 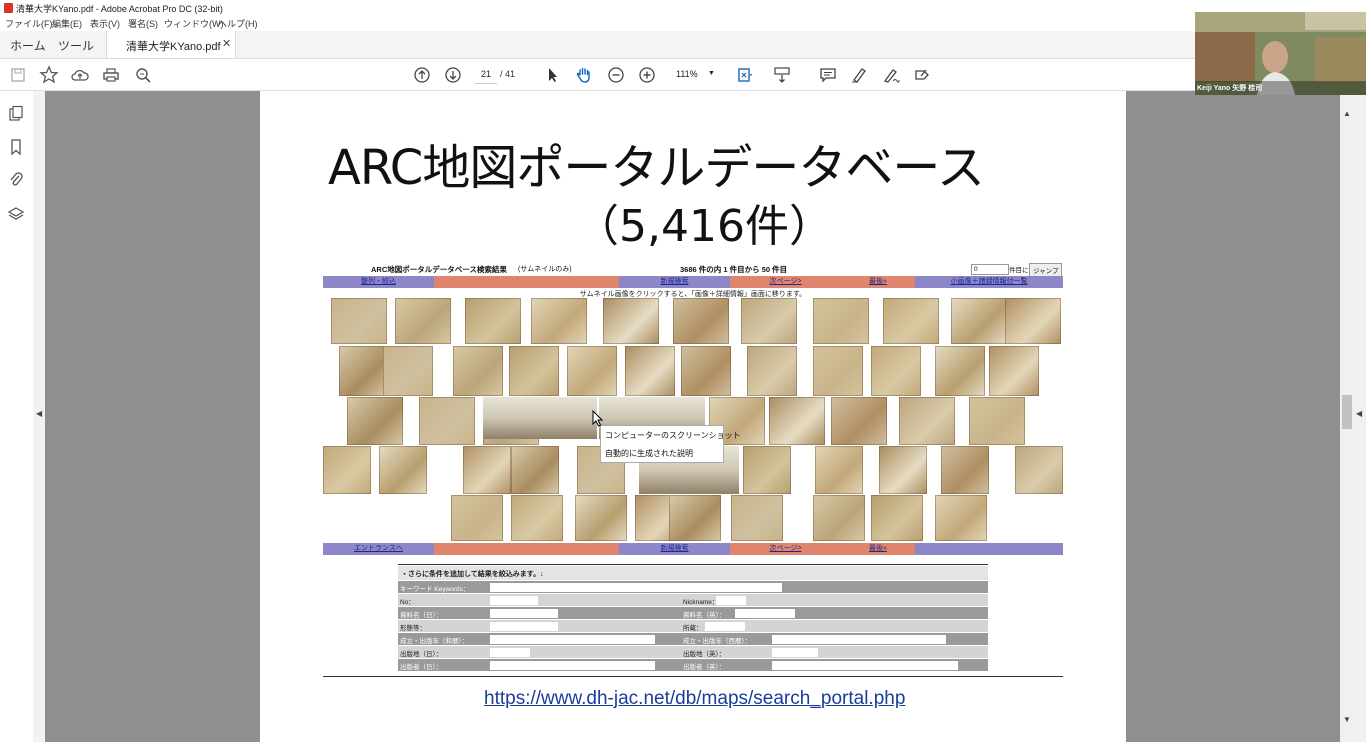 What do you see at coordinates (563, 549) in the screenshot?
I see `embedded-nav-bottom-cell` at bounding box center [563, 549].